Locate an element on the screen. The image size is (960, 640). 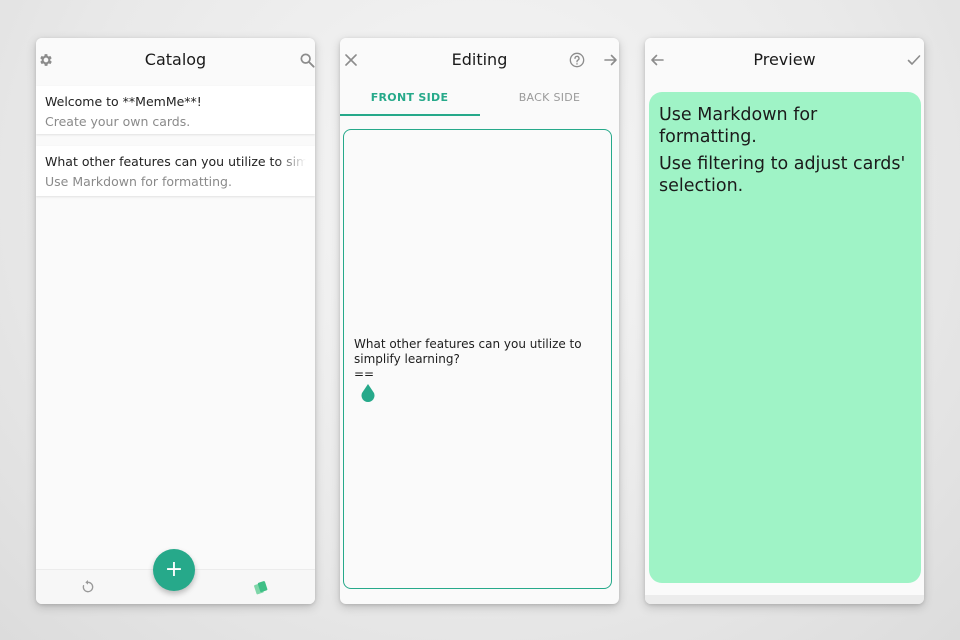
tab-front-side: FRONT SIDE is located at coordinates (409, 99).